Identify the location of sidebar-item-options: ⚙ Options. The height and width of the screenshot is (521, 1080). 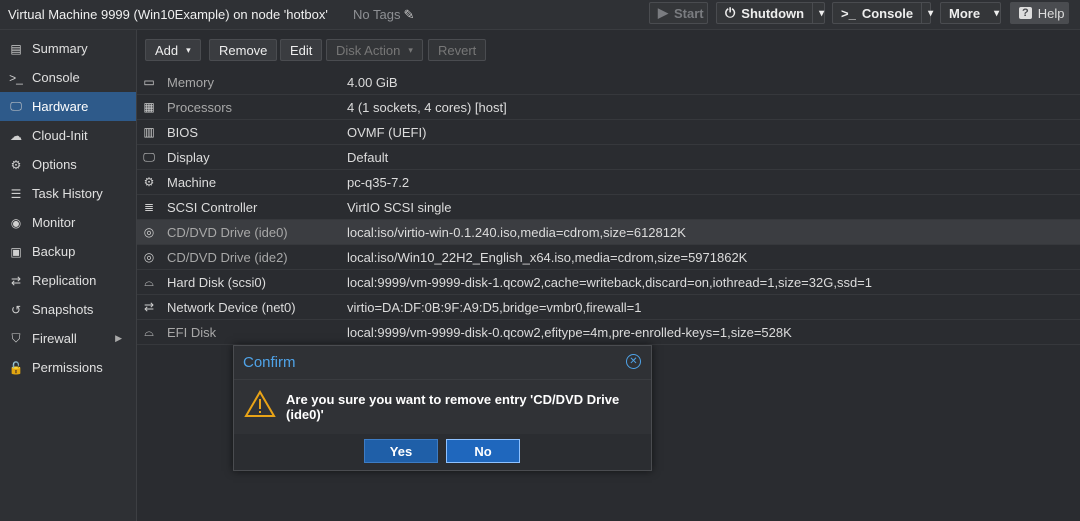
(68, 164).